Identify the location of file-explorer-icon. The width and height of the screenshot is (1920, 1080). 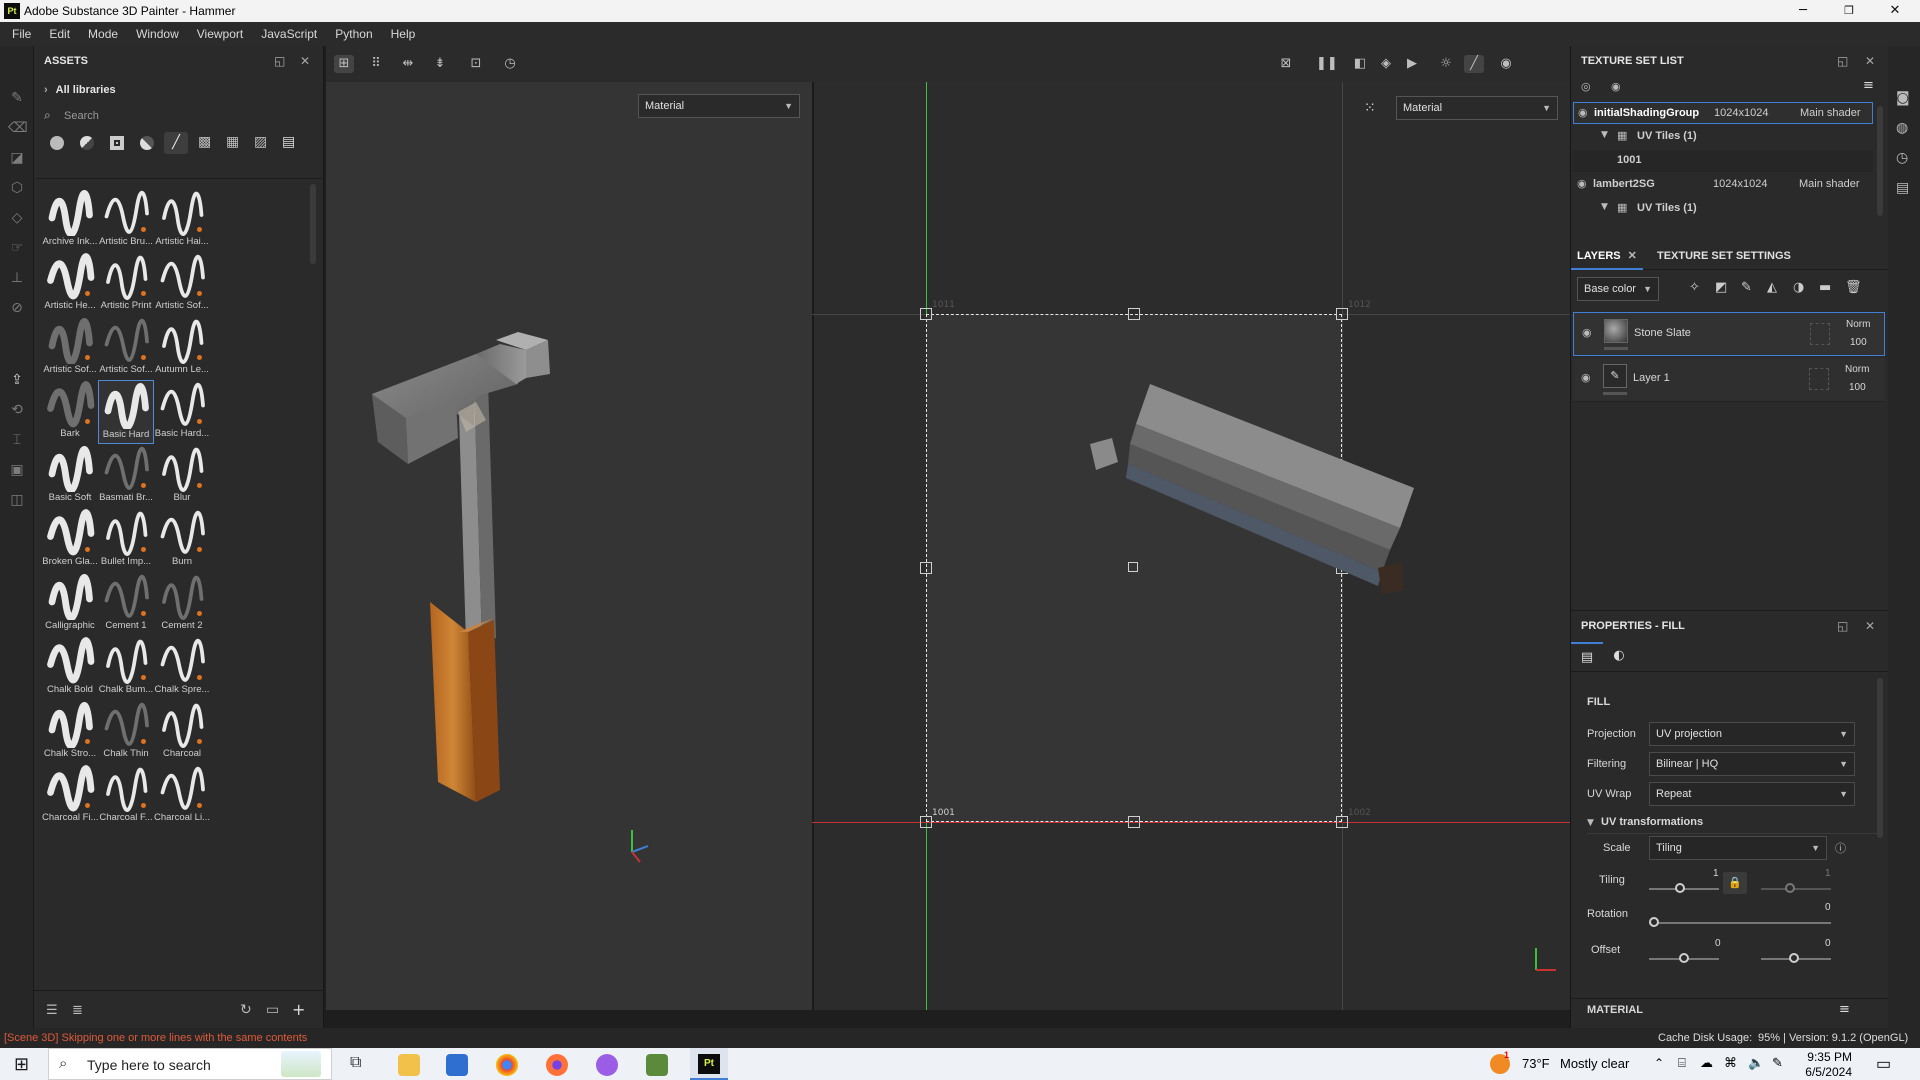
(409, 1065).